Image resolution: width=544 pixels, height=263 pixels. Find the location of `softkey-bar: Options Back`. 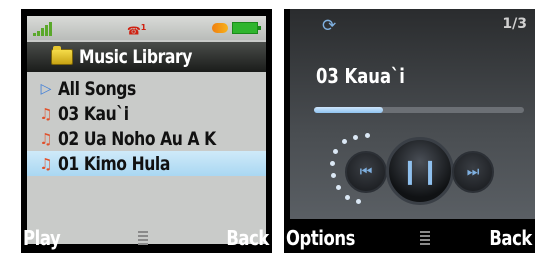

softkey-bar: Options Back is located at coordinates (409, 238).